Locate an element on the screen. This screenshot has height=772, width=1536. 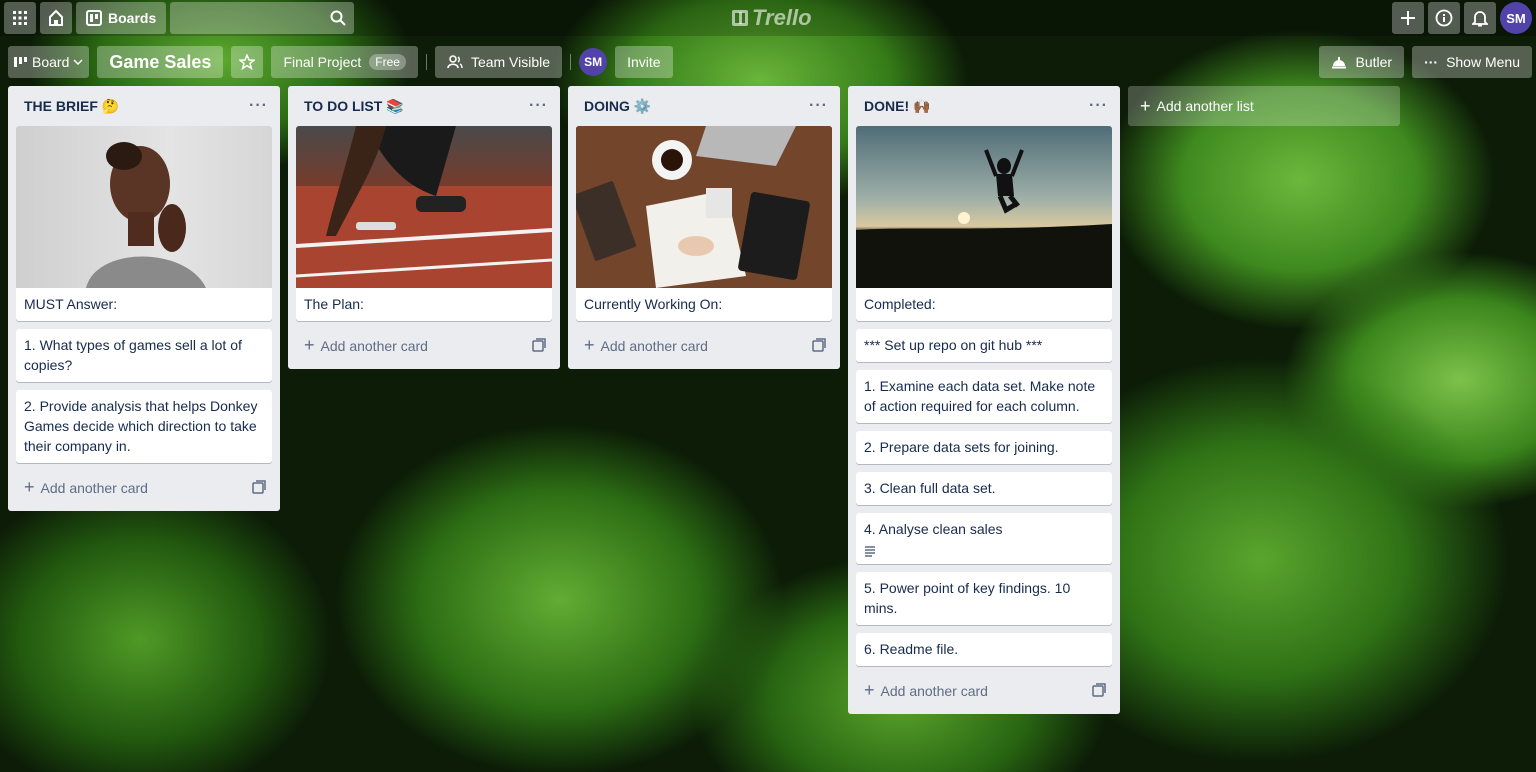
member-avatar: SM is located at coordinates (593, 62).